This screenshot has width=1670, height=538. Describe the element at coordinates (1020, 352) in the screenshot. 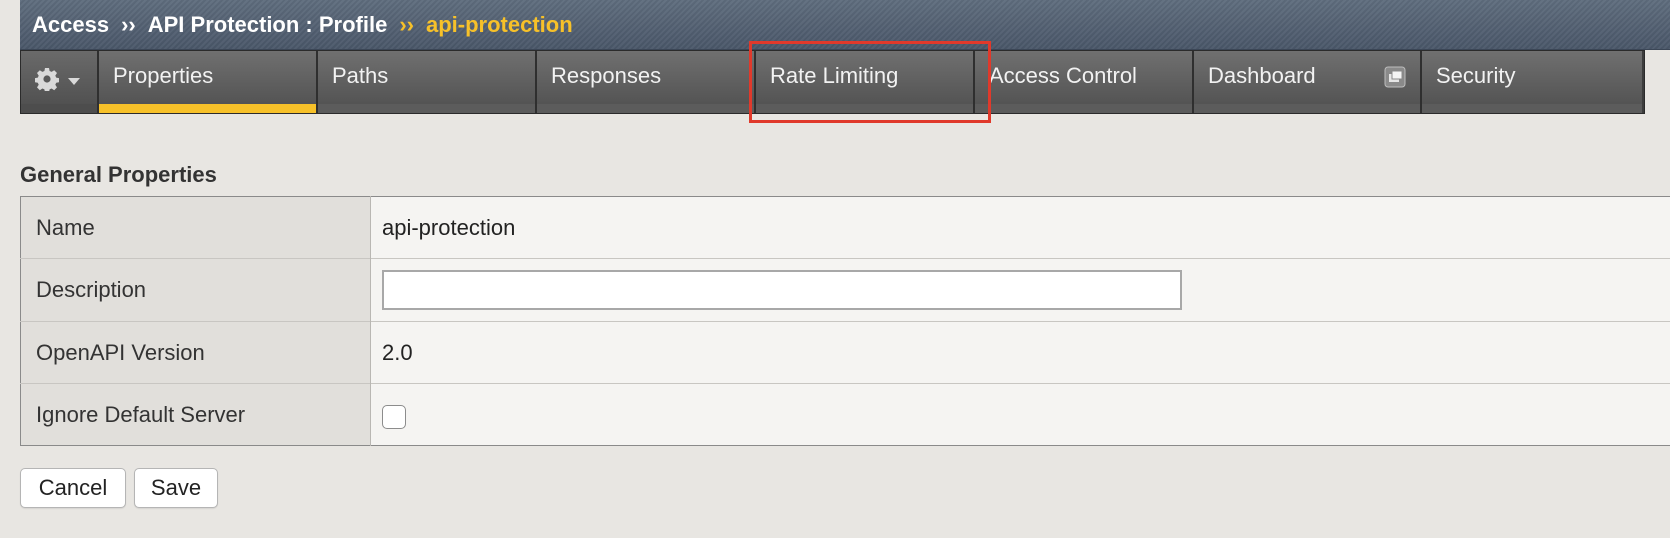

I see `openapi-version-value: 2.0` at that location.